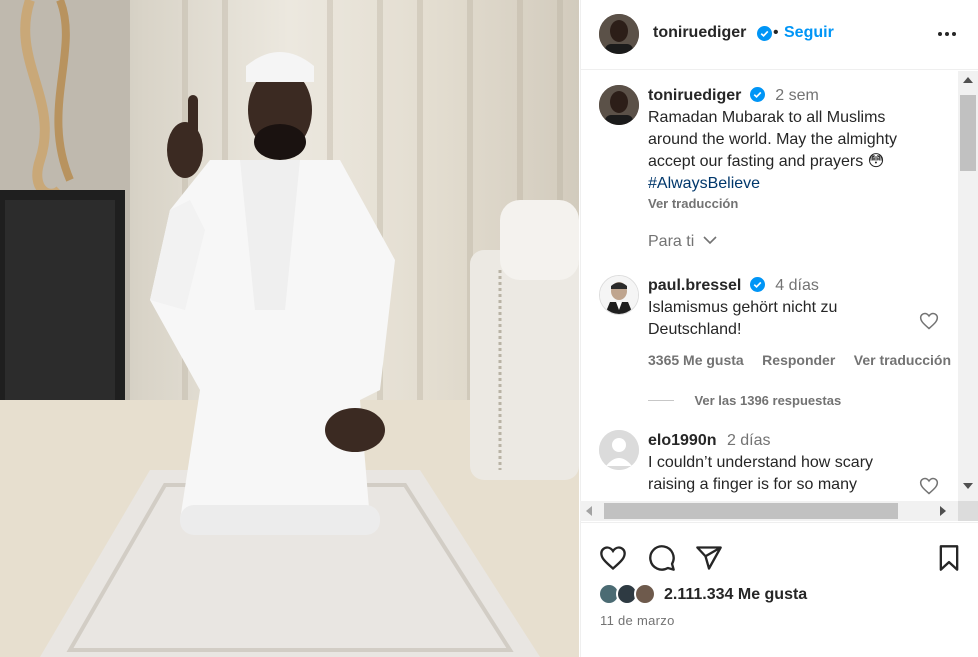 This screenshot has height=657, width=978. I want to click on likes-count: 2.111.334 Me gusta, so click(735, 595).